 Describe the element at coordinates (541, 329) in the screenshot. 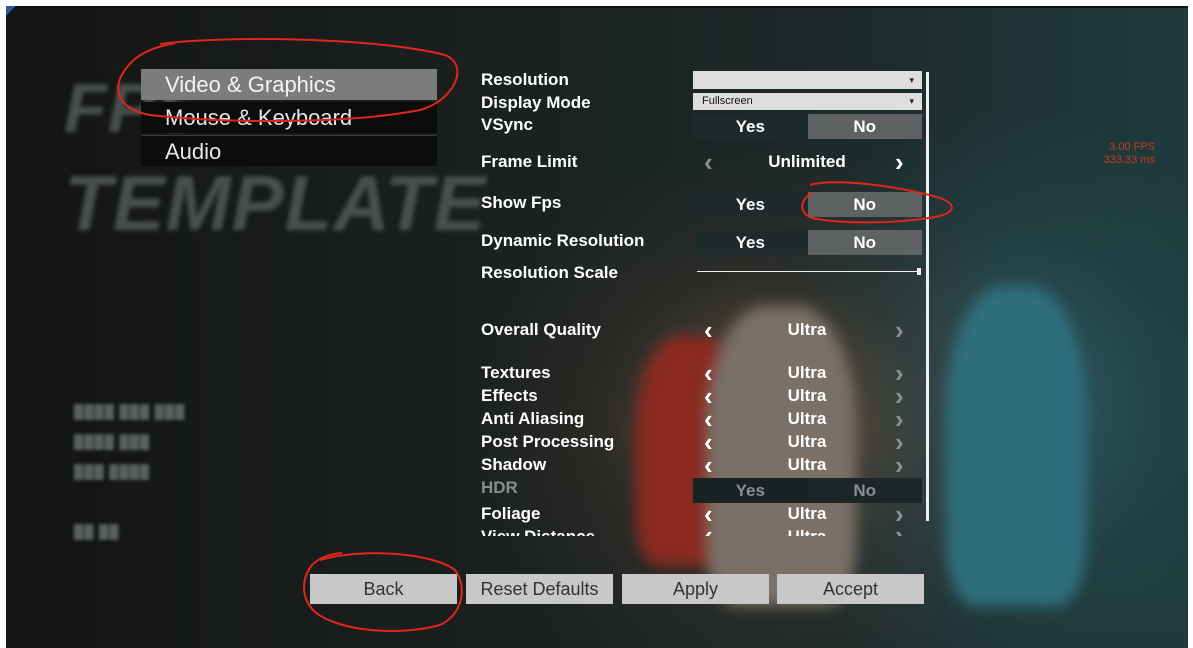

I see `overall-quality-label: Overall Quality` at that location.